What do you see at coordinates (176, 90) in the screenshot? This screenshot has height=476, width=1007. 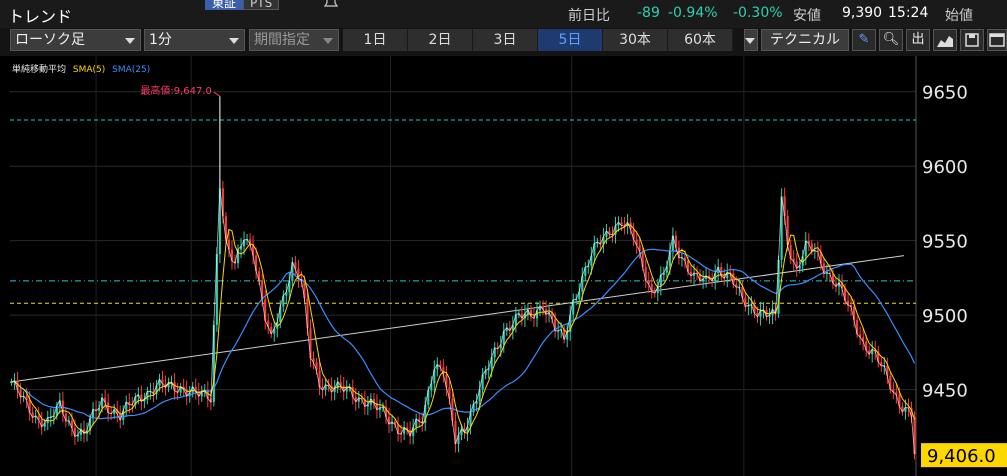 I see `high-price-label: 最高値:9,647.0` at bounding box center [176, 90].